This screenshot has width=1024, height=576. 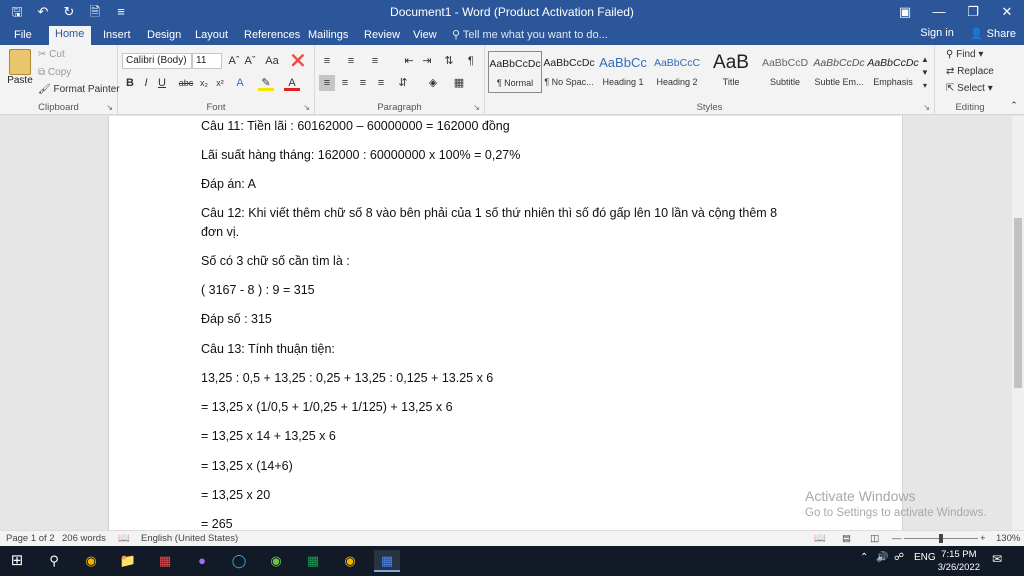 I want to click on justify-icon: ≡, so click(x=381, y=83).